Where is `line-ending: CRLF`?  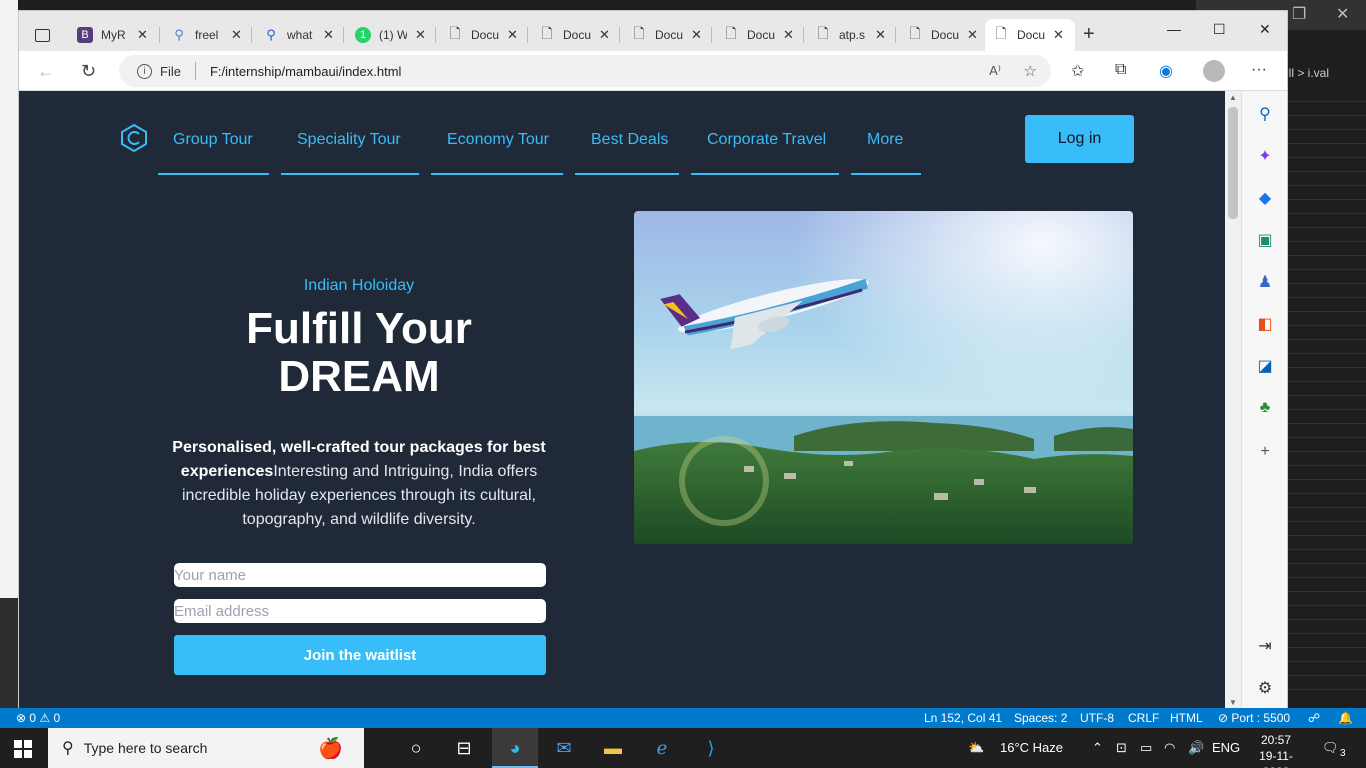 line-ending: CRLF is located at coordinates (1143, 718).